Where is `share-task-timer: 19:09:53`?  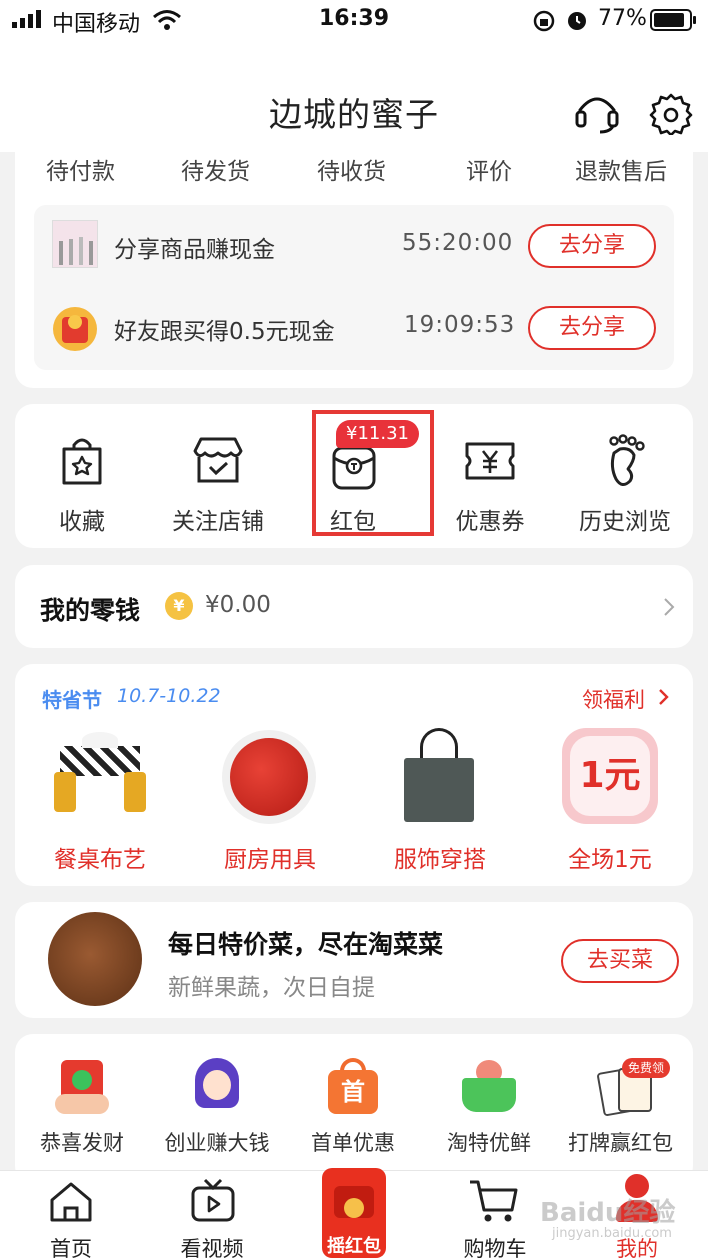
share-task-timer: 19:09:53 is located at coordinates (460, 325).